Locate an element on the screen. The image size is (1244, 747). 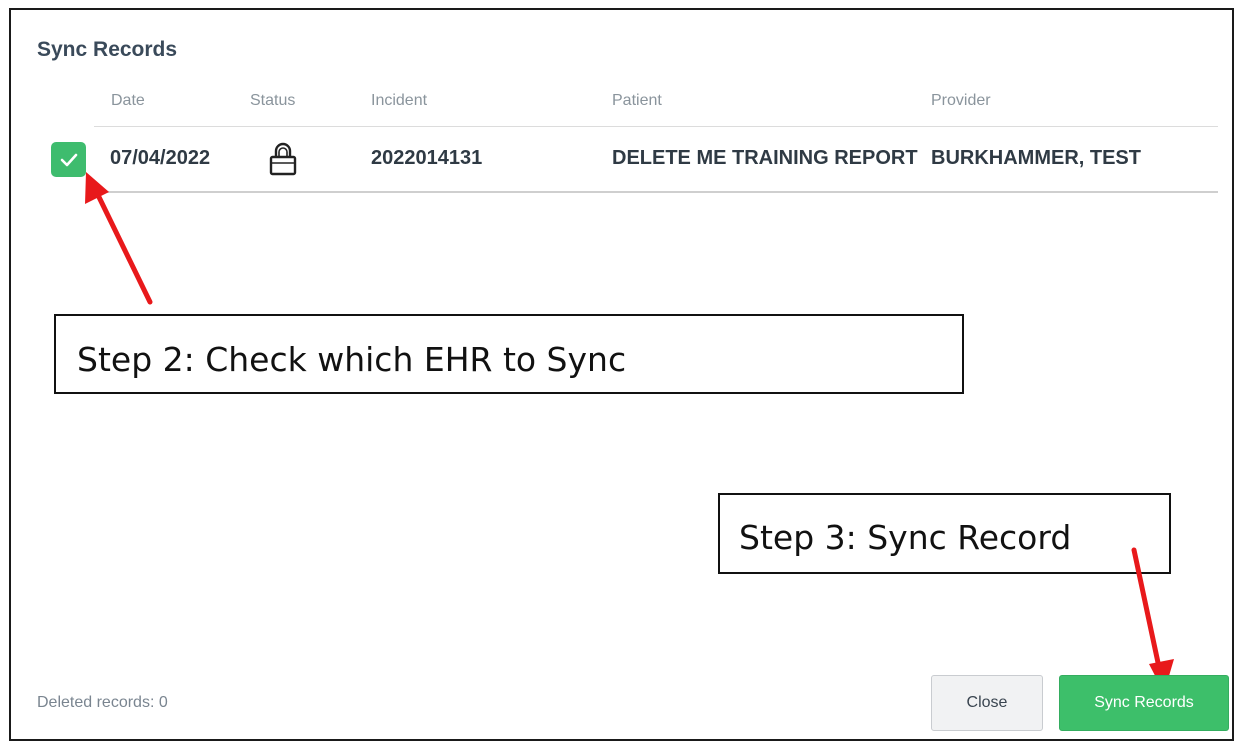
row-select-checkbox is located at coordinates (68, 159).